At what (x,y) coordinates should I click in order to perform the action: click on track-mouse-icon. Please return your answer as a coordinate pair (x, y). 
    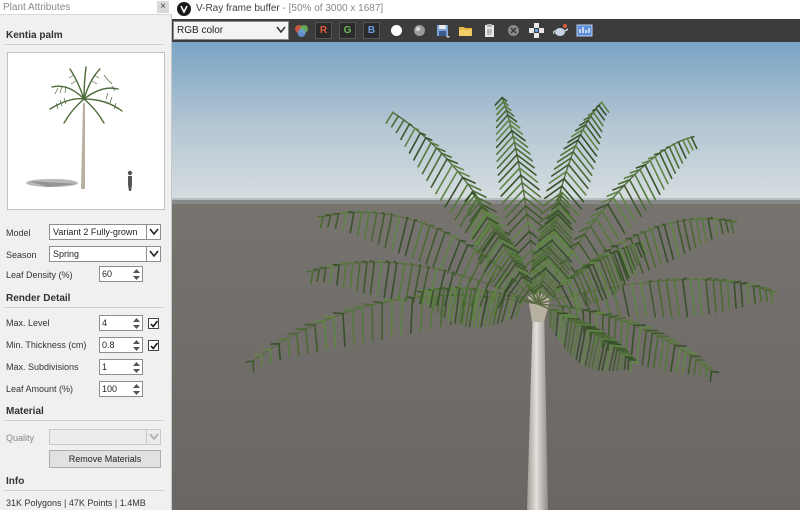
    Looking at the image, I should click on (536, 30).